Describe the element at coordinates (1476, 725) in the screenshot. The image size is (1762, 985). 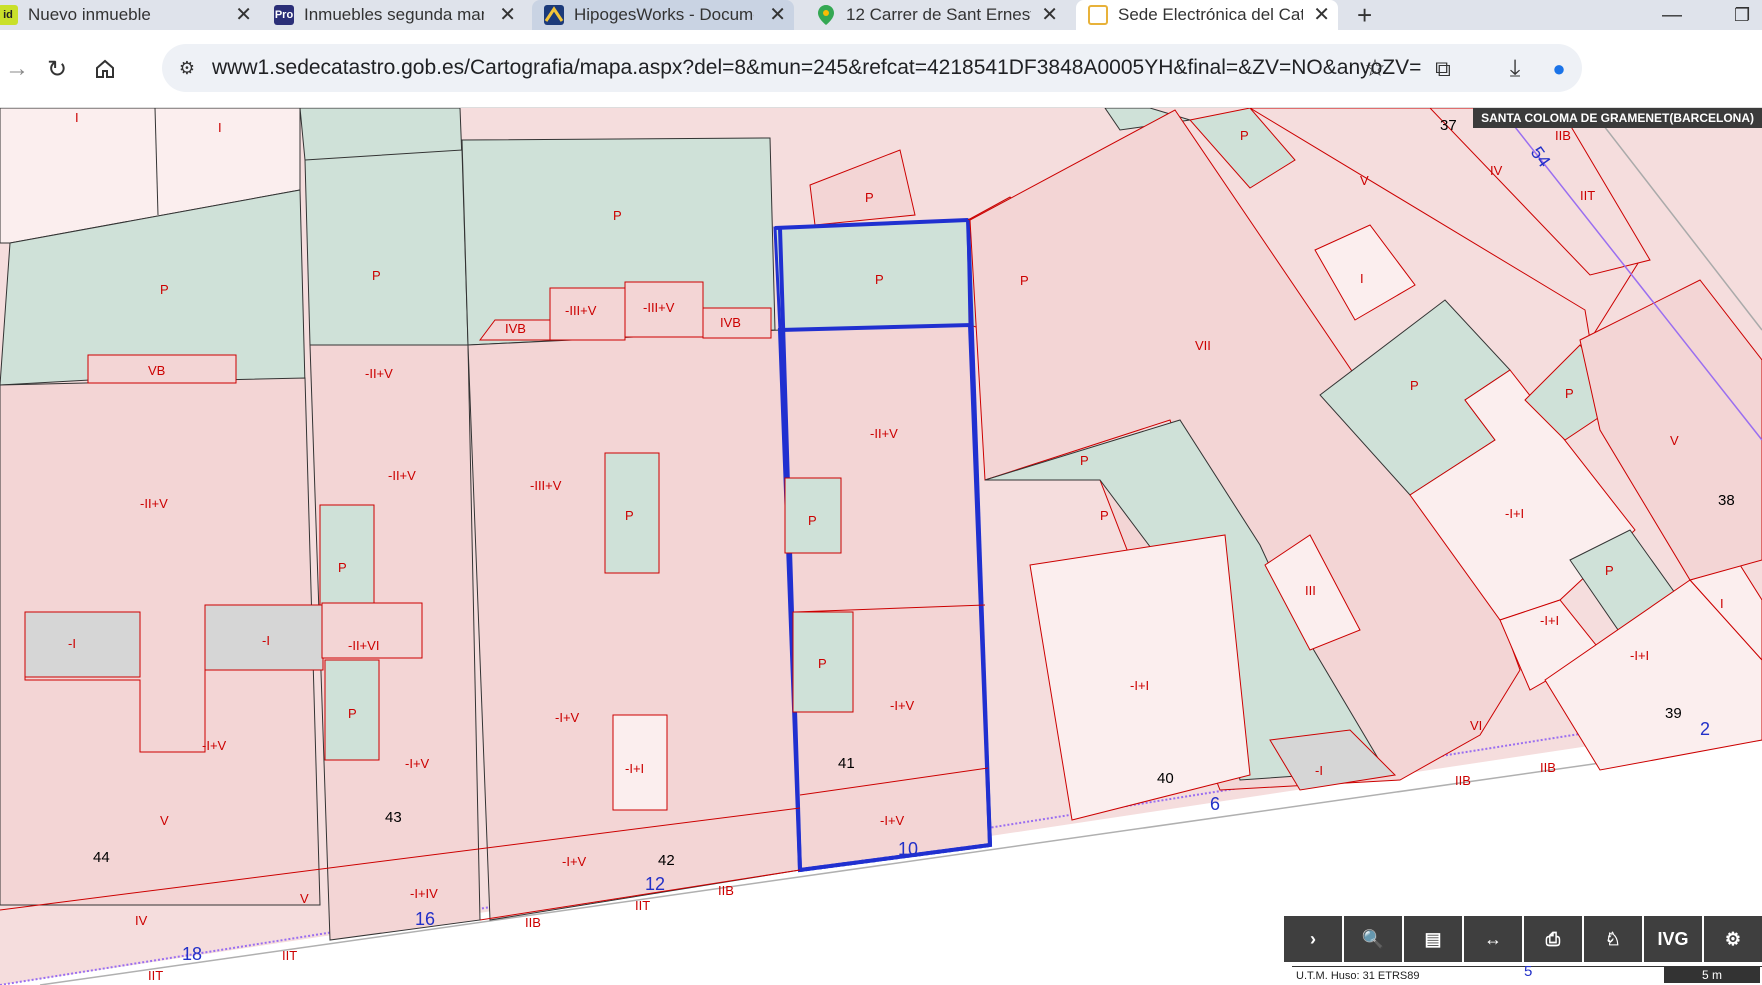
I see `map-label: VI` at that location.